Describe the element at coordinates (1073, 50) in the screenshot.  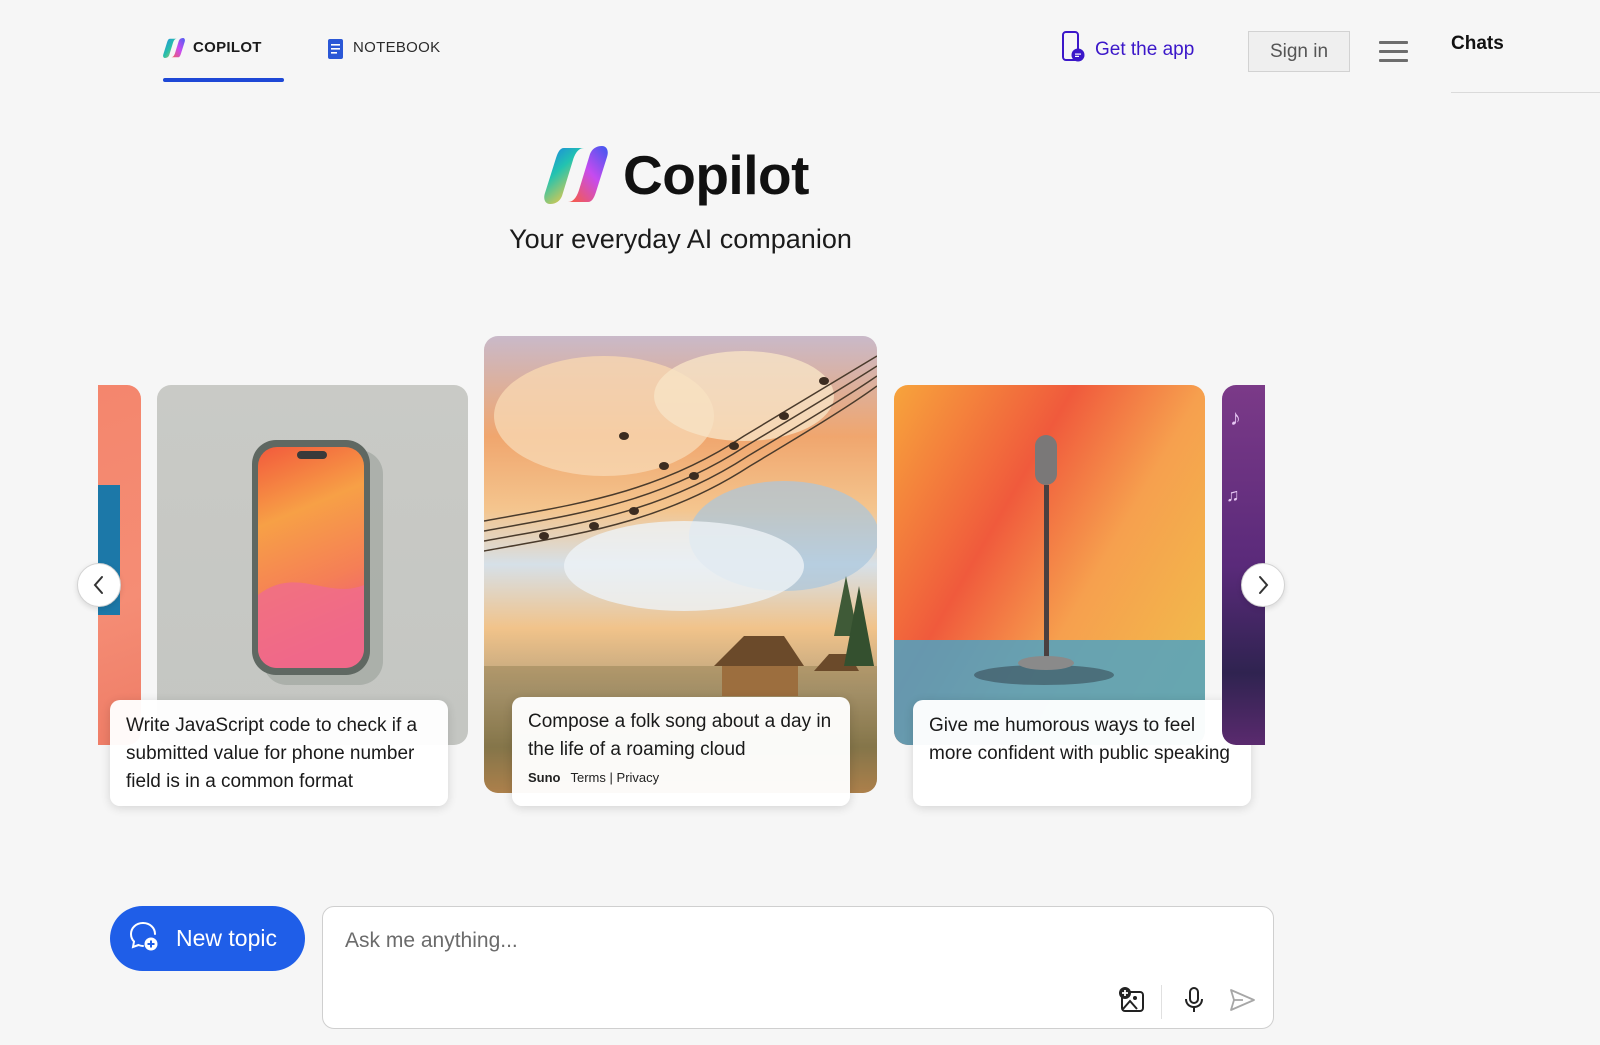
I see `mobile-app-icon` at that location.